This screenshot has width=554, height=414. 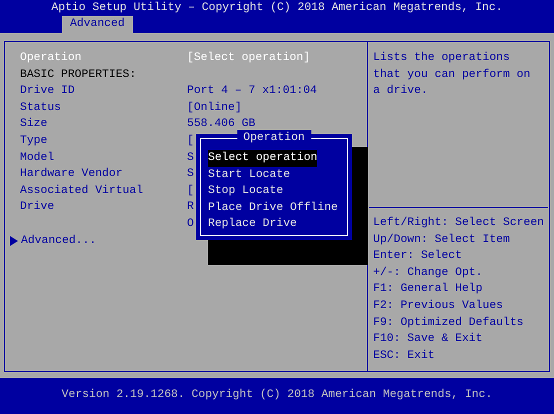 I want to click on setting-label: Associated Virtual, so click(x=82, y=190).